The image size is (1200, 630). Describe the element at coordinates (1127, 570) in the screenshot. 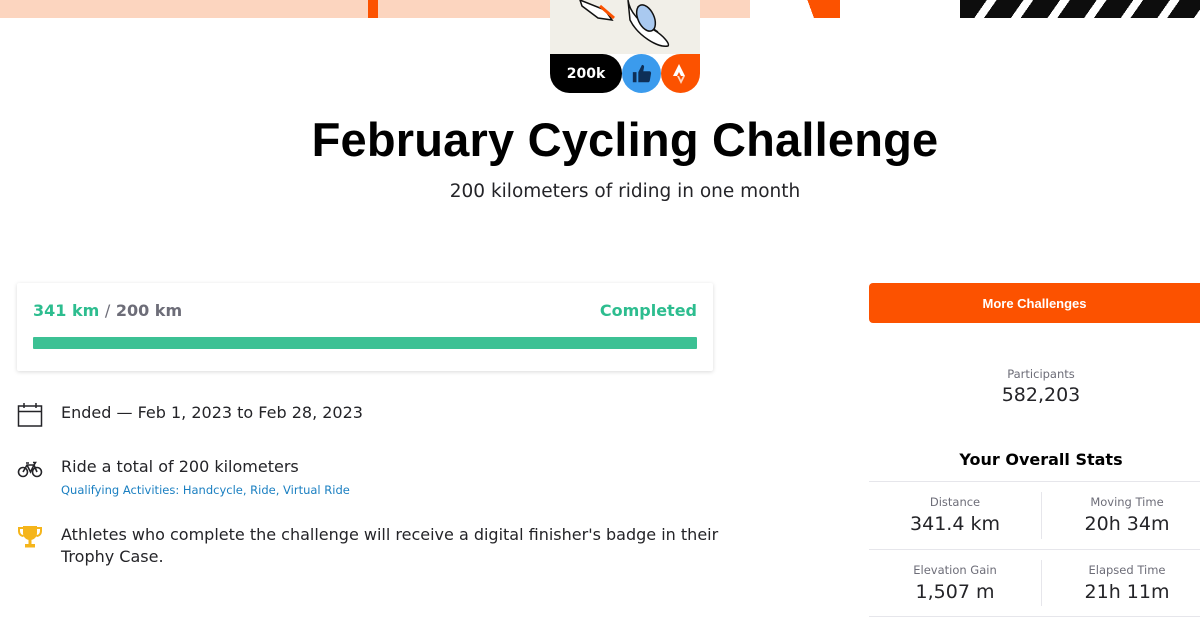

I see `stat-label: Elapsed Time` at that location.